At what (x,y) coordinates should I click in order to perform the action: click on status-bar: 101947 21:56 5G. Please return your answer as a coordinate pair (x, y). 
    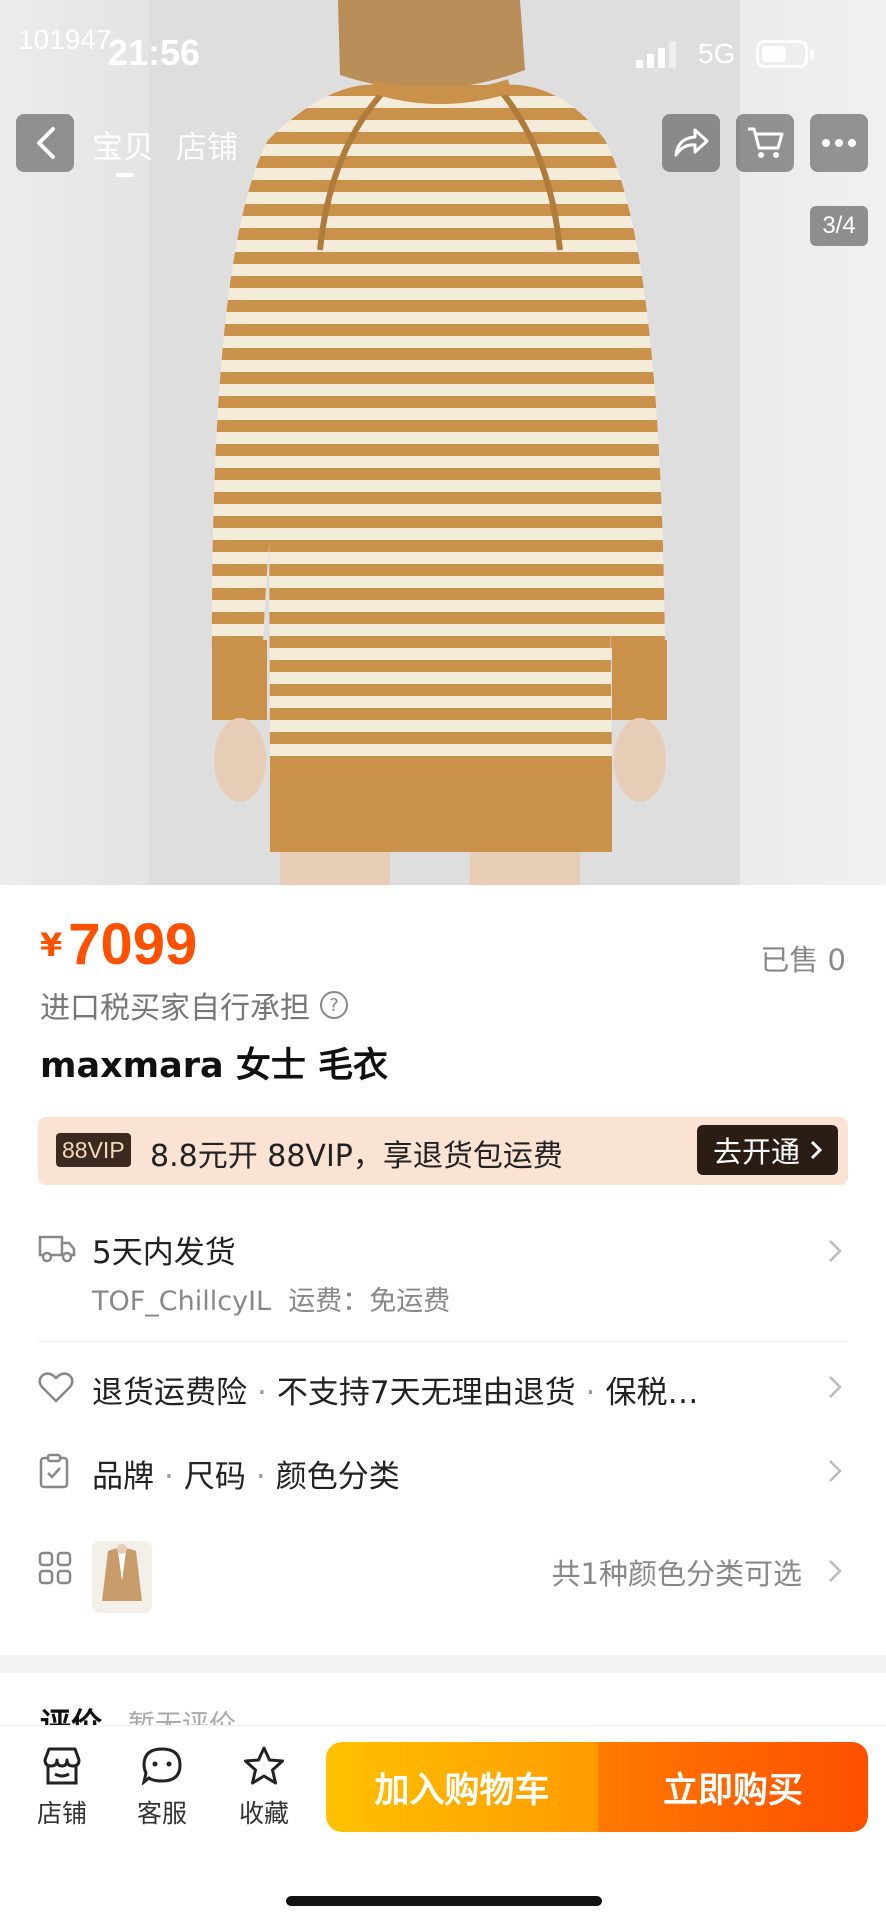
    Looking at the image, I should click on (443, 55).